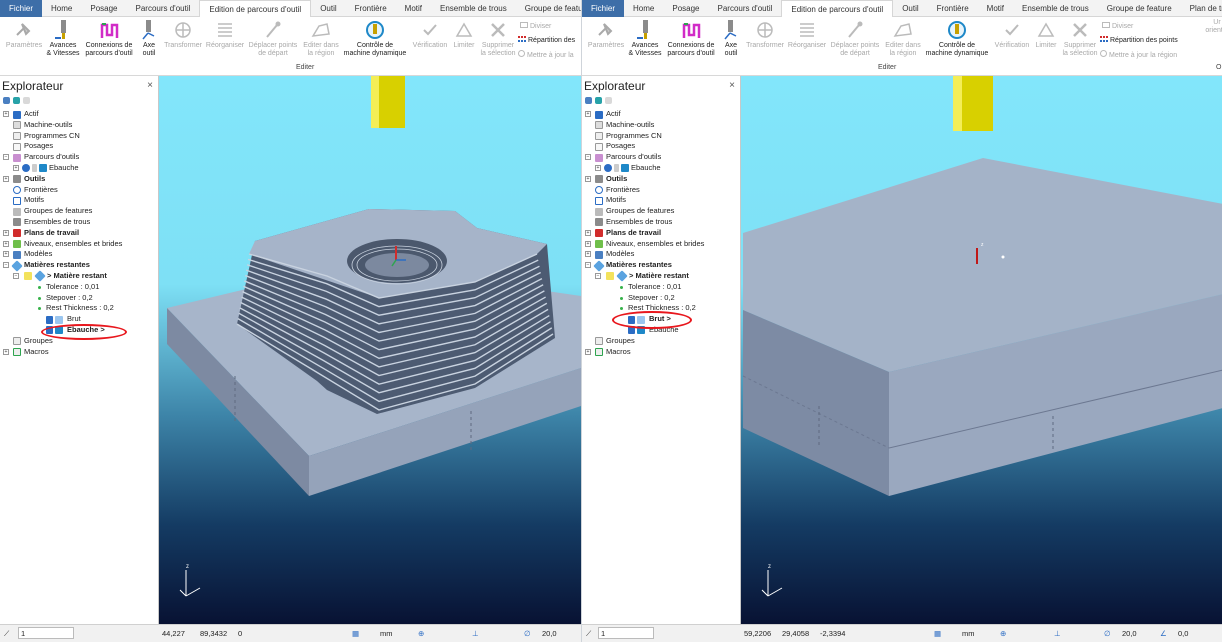  What do you see at coordinates (662, 254) in the screenshot?
I see `tree-node-models: + Modèles` at bounding box center [662, 254].